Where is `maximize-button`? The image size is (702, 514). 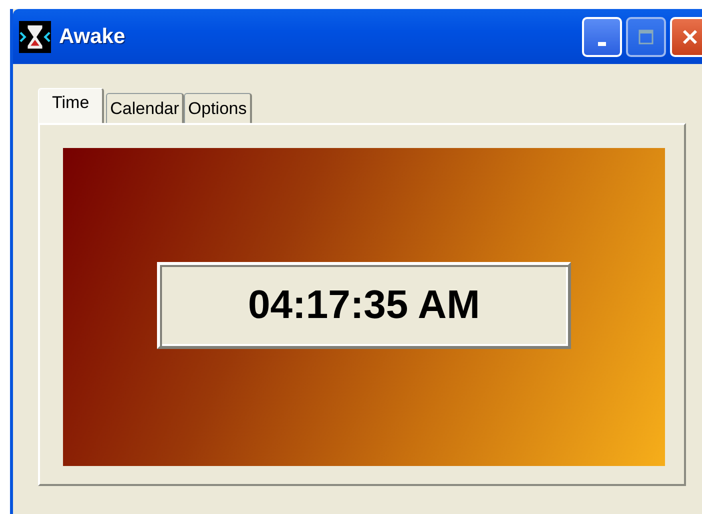 maximize-button is located at coordinates (646, 36).